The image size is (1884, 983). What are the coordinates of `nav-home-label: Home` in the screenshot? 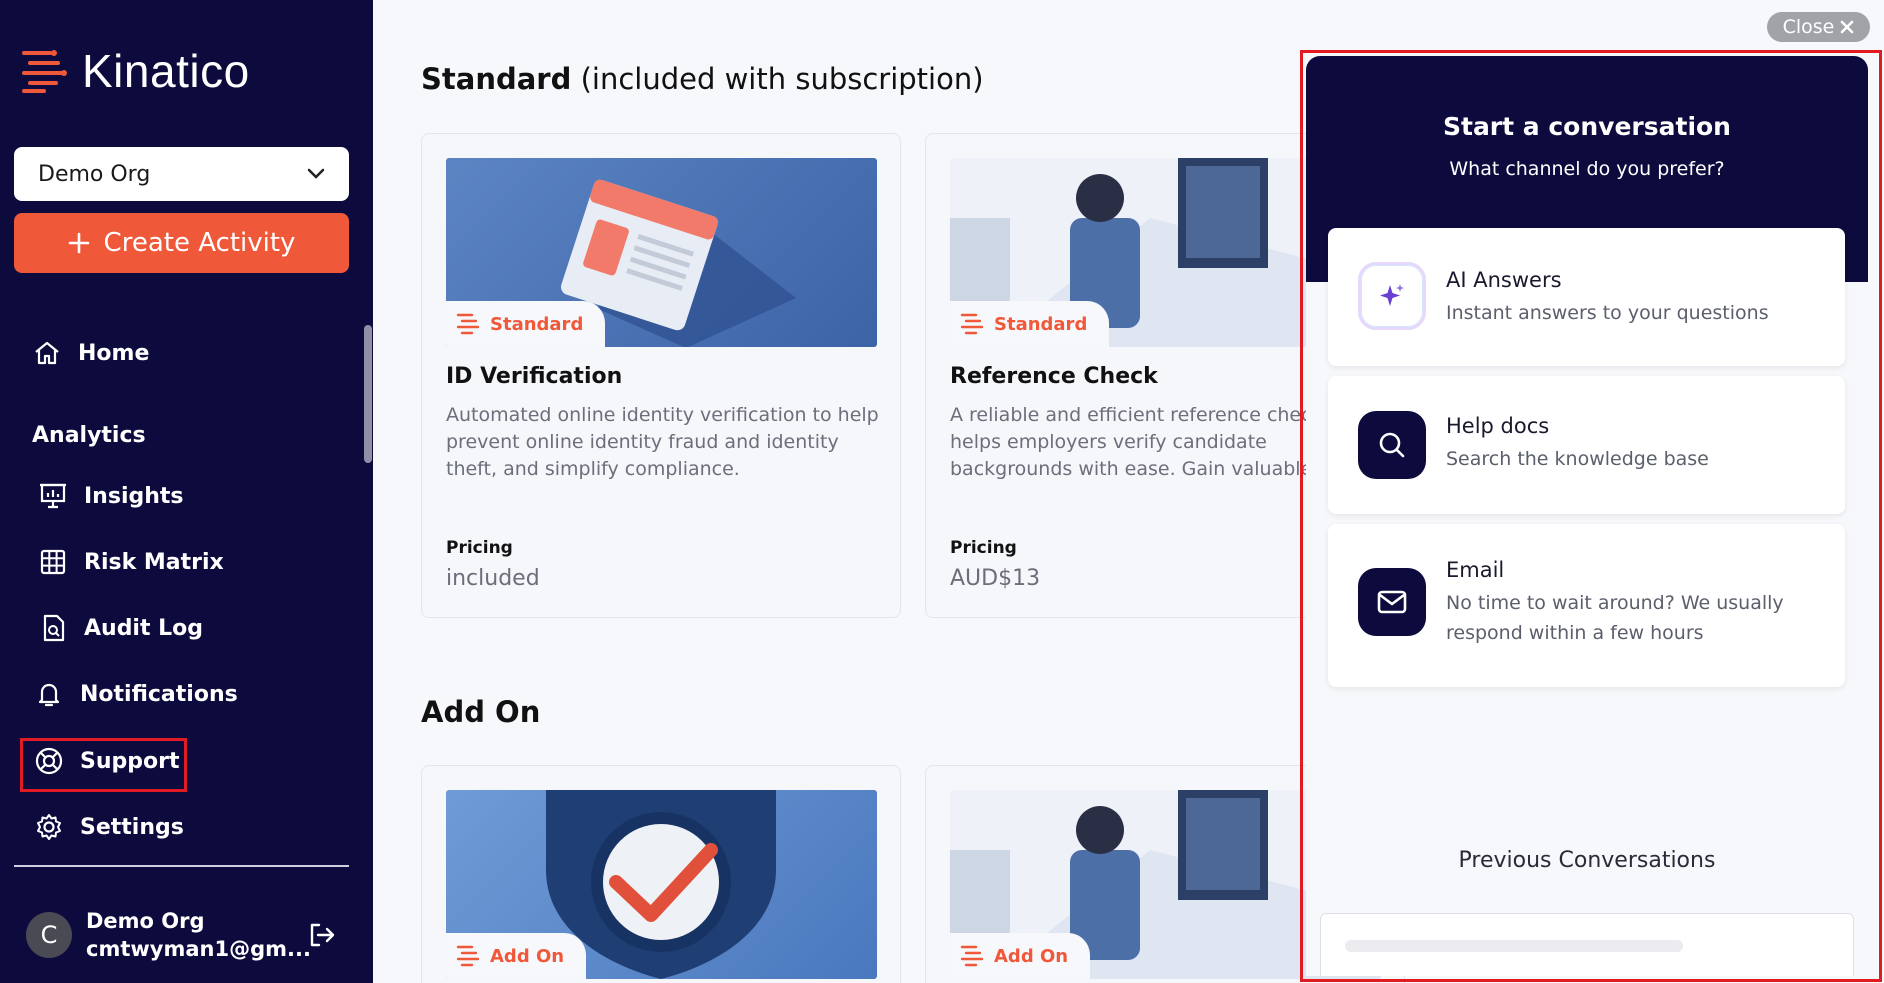 It's located at (114, 353).